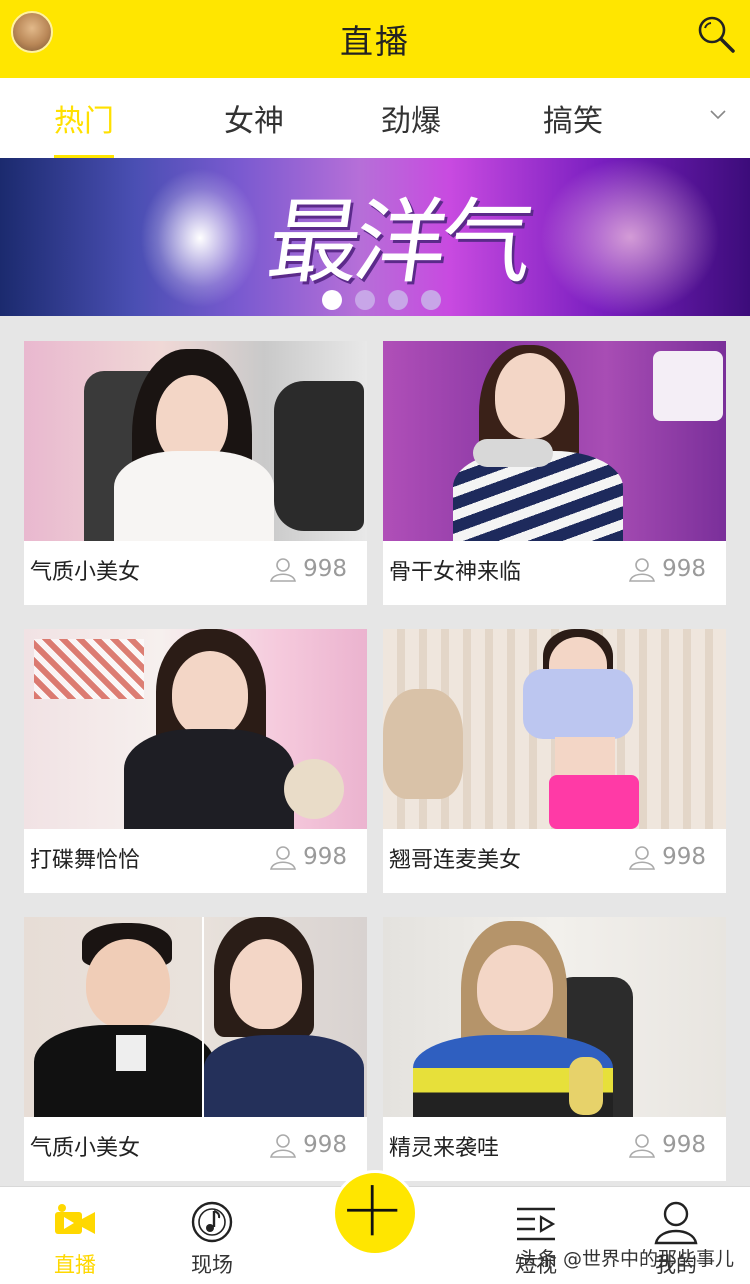 The height and width of the screenshot is (1284, 750). Describe the element at coordinates (536, 1224) in the screenshot. I see `playlist-icon` at that location.